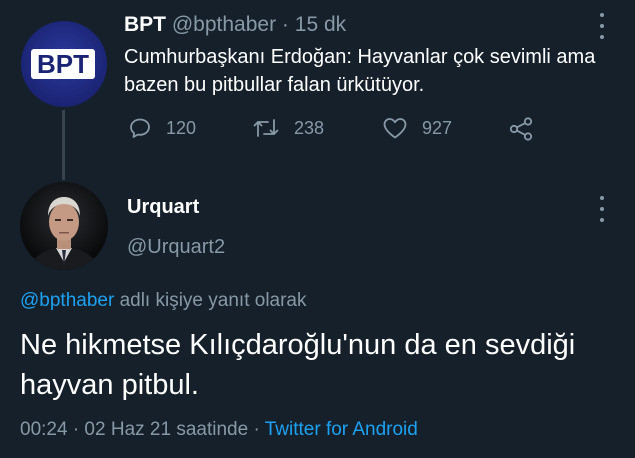 The height and width of the screenshot is (458, 635). Describe the element at coordinates (67, 300) in the screenshot. I see `reply-mention-link: @bpthaber` at that location.